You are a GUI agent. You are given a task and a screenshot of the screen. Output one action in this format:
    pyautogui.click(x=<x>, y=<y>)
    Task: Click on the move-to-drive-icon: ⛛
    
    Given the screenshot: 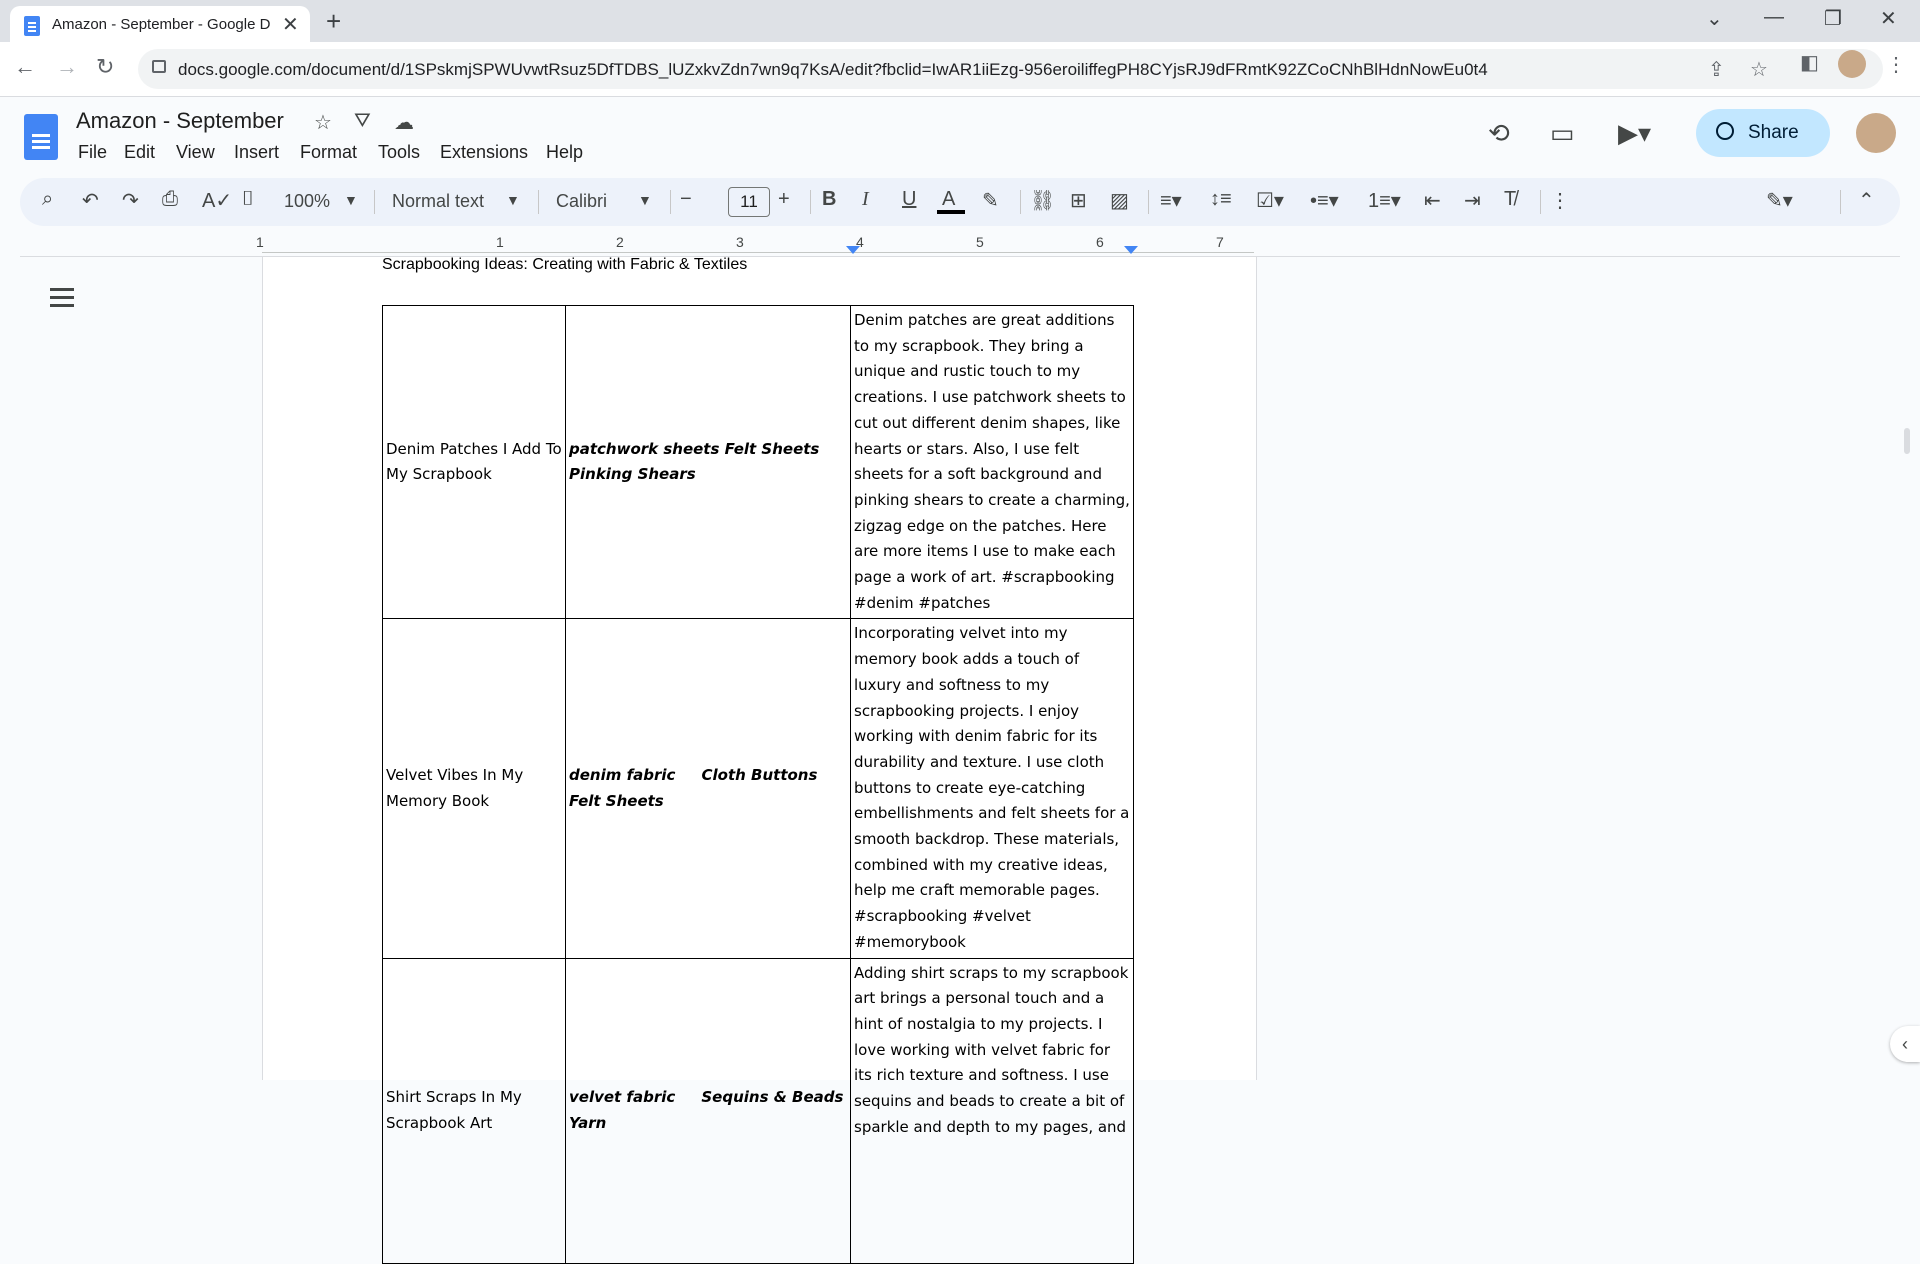 What is the action you would take?
    pyautogui.click(x=362, y=121)
    